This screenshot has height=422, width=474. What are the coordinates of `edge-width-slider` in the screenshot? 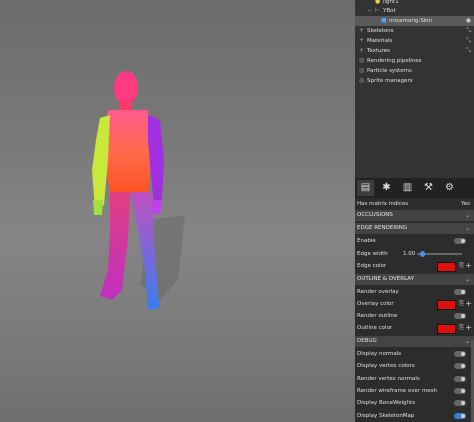 It's located at (439, 254).